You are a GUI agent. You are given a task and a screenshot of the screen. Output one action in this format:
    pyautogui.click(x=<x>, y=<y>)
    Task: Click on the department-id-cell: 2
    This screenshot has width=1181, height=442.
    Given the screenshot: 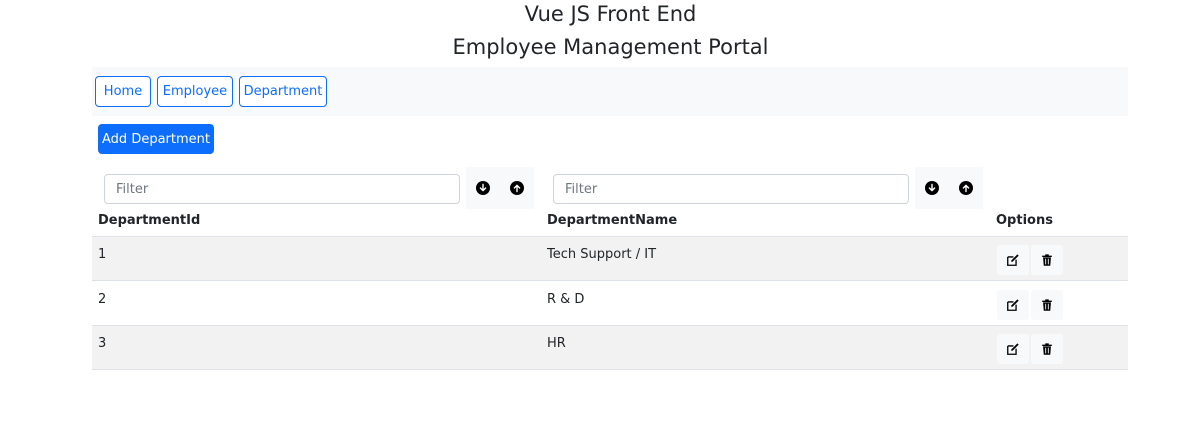 What is the action you would take?
    pyautogui.click(x=102, y=299)
    